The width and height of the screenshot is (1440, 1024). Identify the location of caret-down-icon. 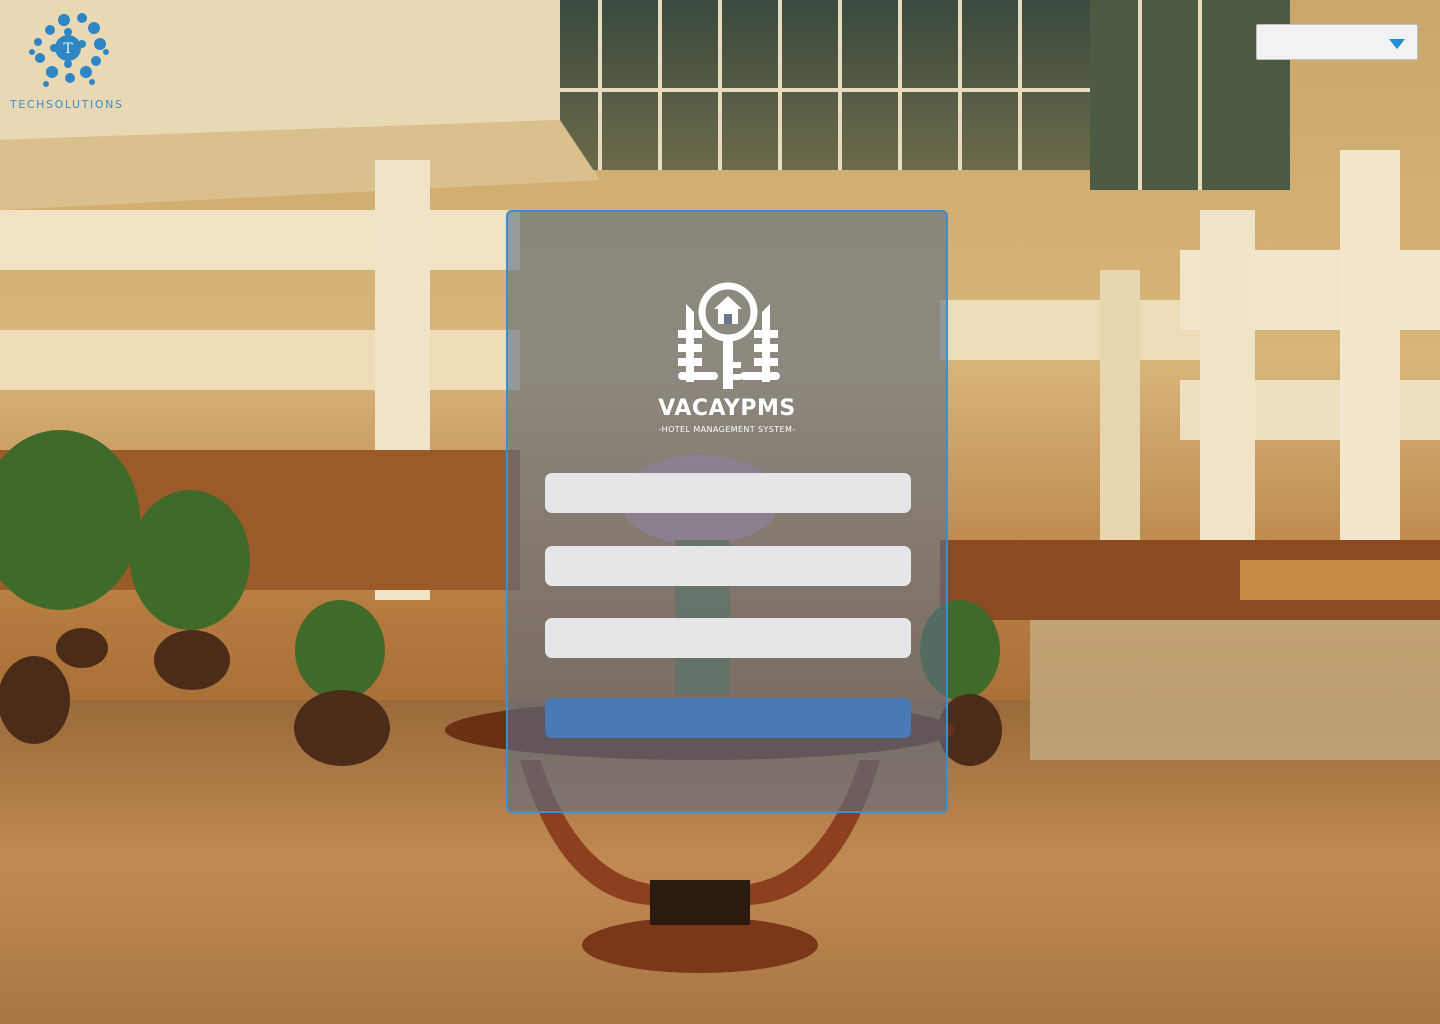
(1397, 44).